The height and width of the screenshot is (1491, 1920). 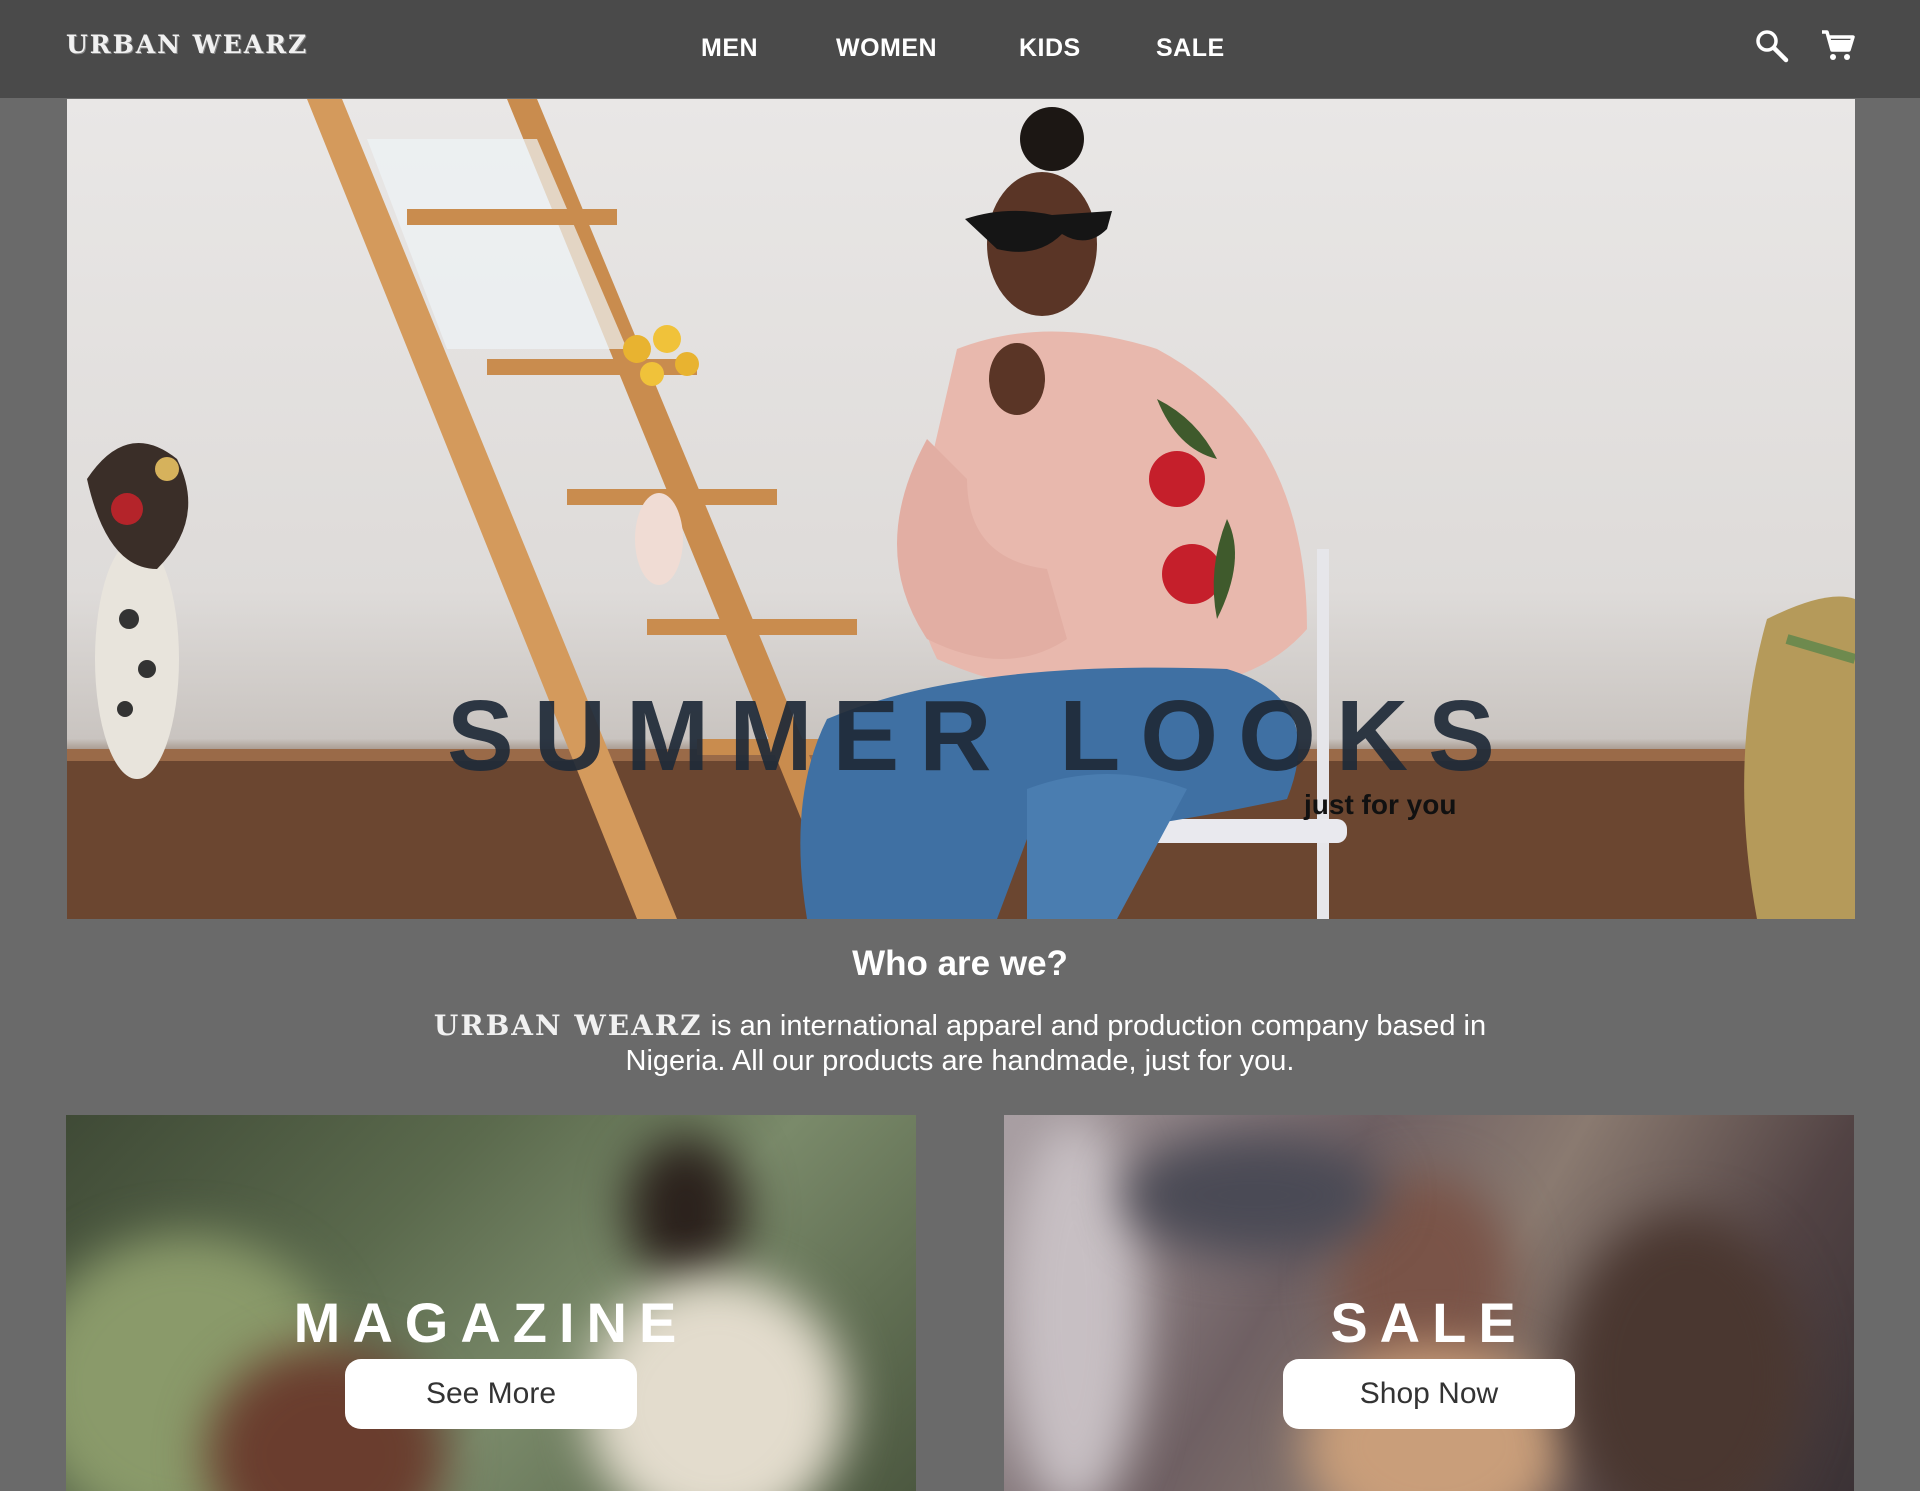 I want to click on magazine-title: MAGAZINE, so click(x=491, y=1322).